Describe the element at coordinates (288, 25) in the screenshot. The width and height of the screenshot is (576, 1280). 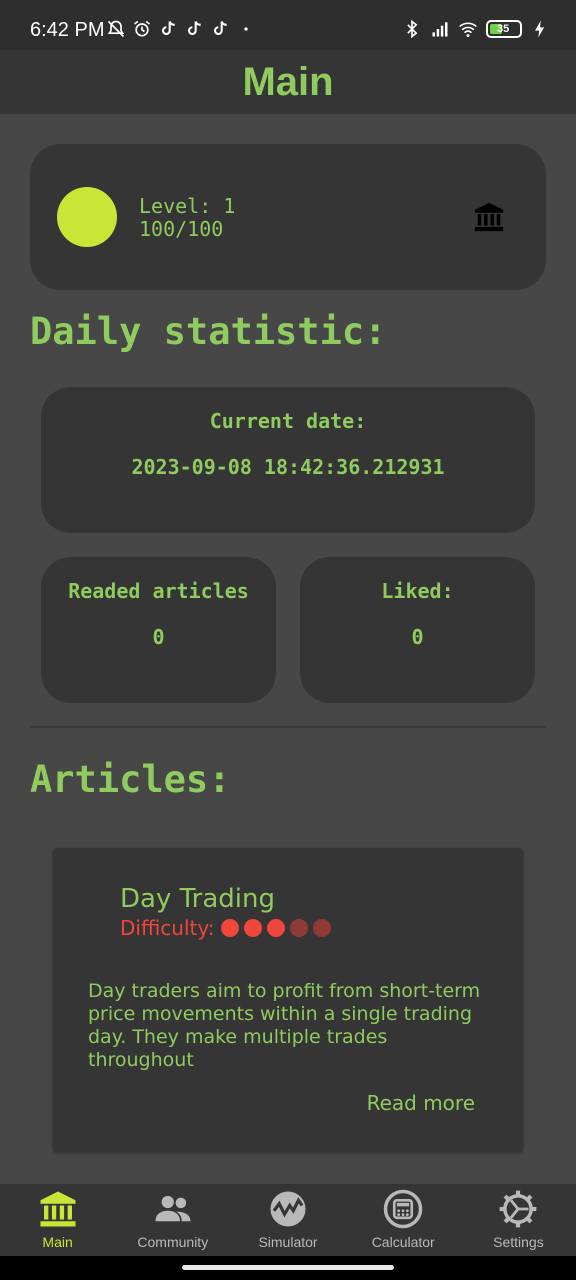
I see `status-bar: 6:42 PM 35` at that location.